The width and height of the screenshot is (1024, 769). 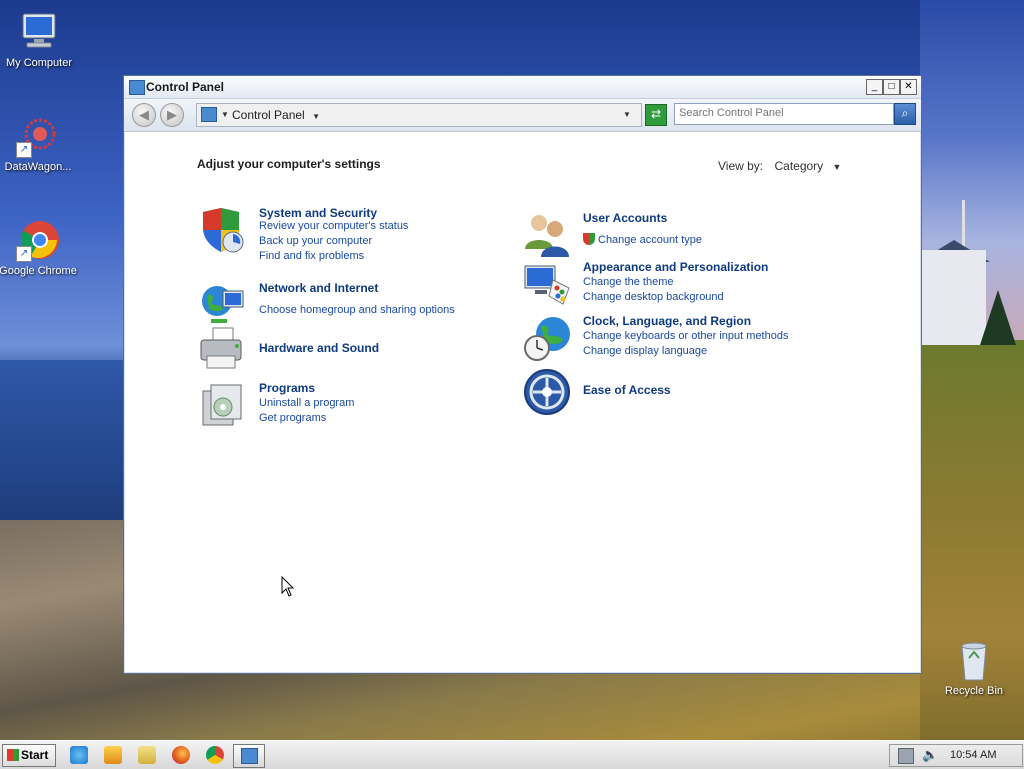 I want to click on refresh-icon: ⇄, so click(x=656, y=114).